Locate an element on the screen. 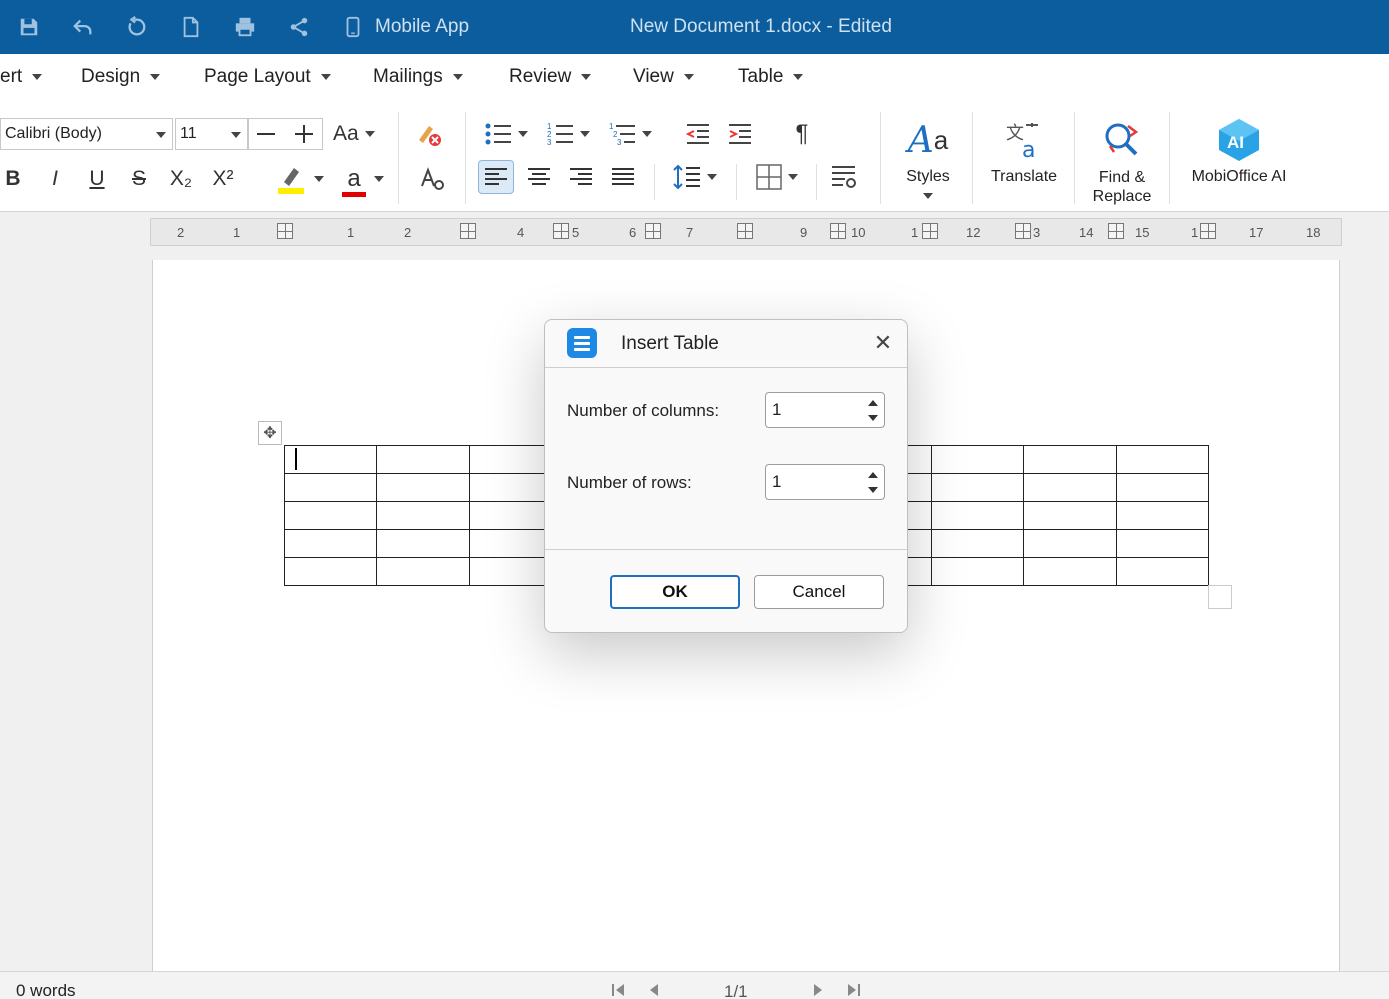  justify-button is located at coordinates (623, 177).